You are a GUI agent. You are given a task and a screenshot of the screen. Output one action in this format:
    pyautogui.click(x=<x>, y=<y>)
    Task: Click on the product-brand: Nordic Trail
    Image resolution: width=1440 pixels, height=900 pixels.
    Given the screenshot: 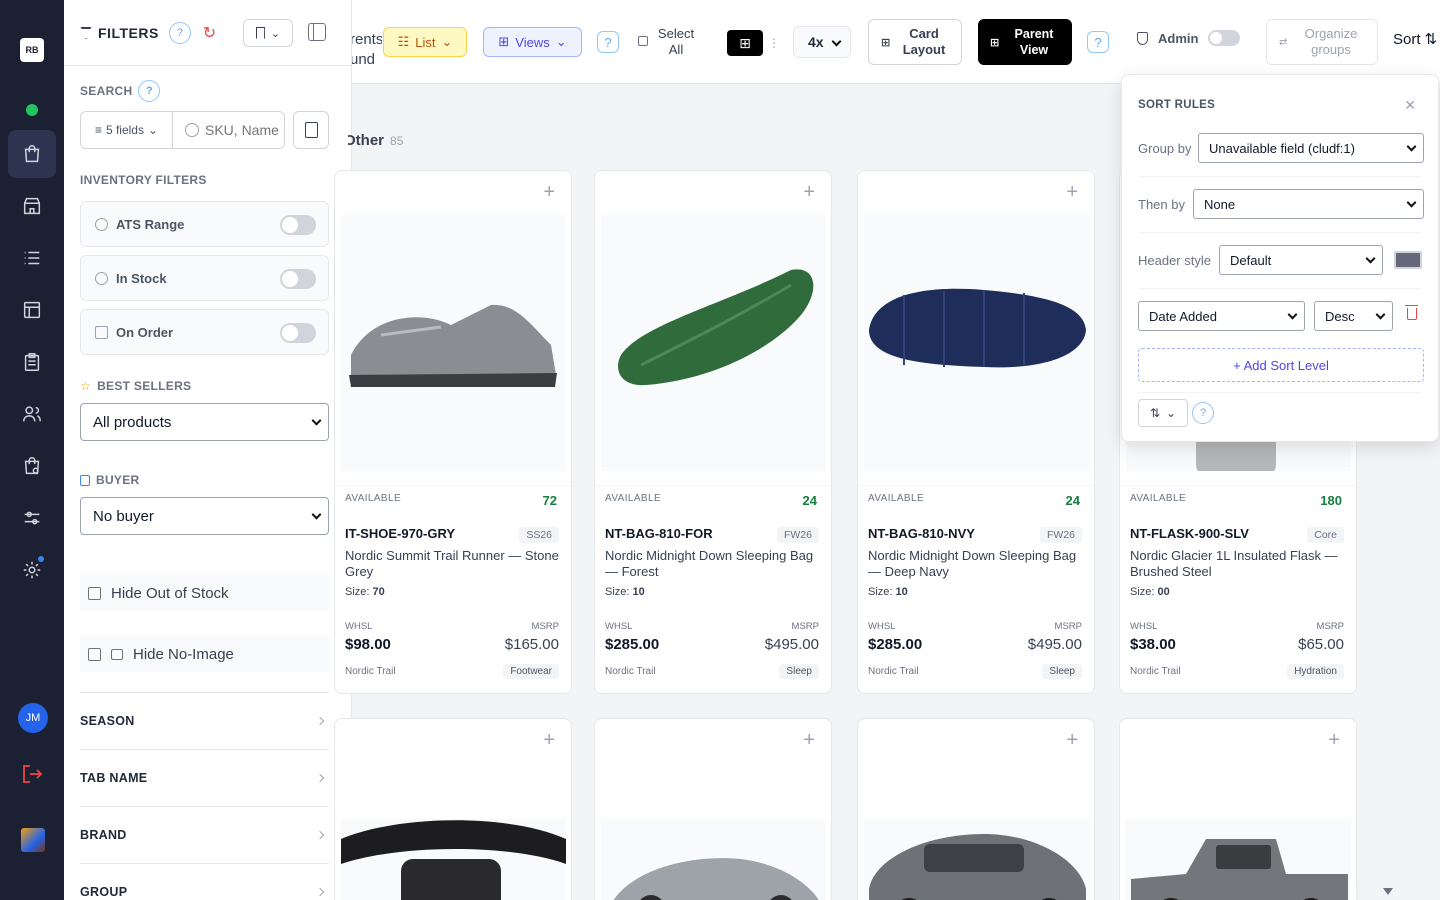 What is the action you would take?
    pyautogui.click(x=370, y=671)
    